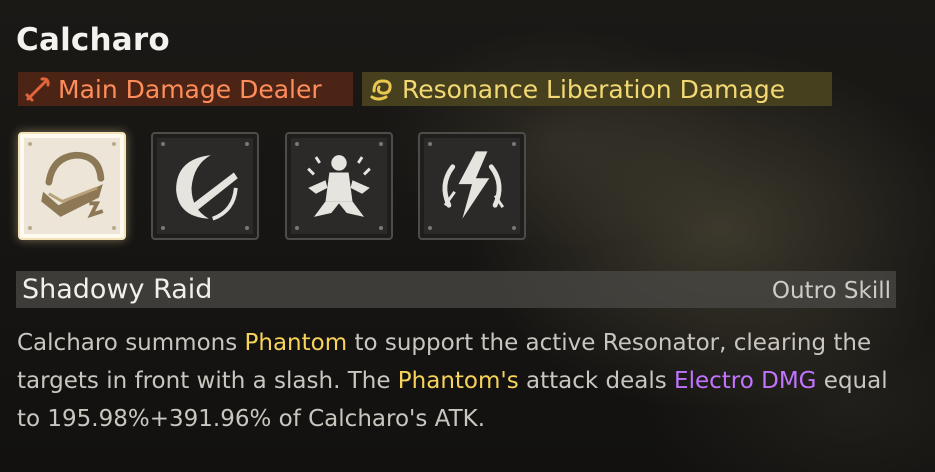  What do you see at coordinates (190, 89) in the screenshot?
I see `tag-label: Main Damage Dealer` at bounding box center [190, 89].